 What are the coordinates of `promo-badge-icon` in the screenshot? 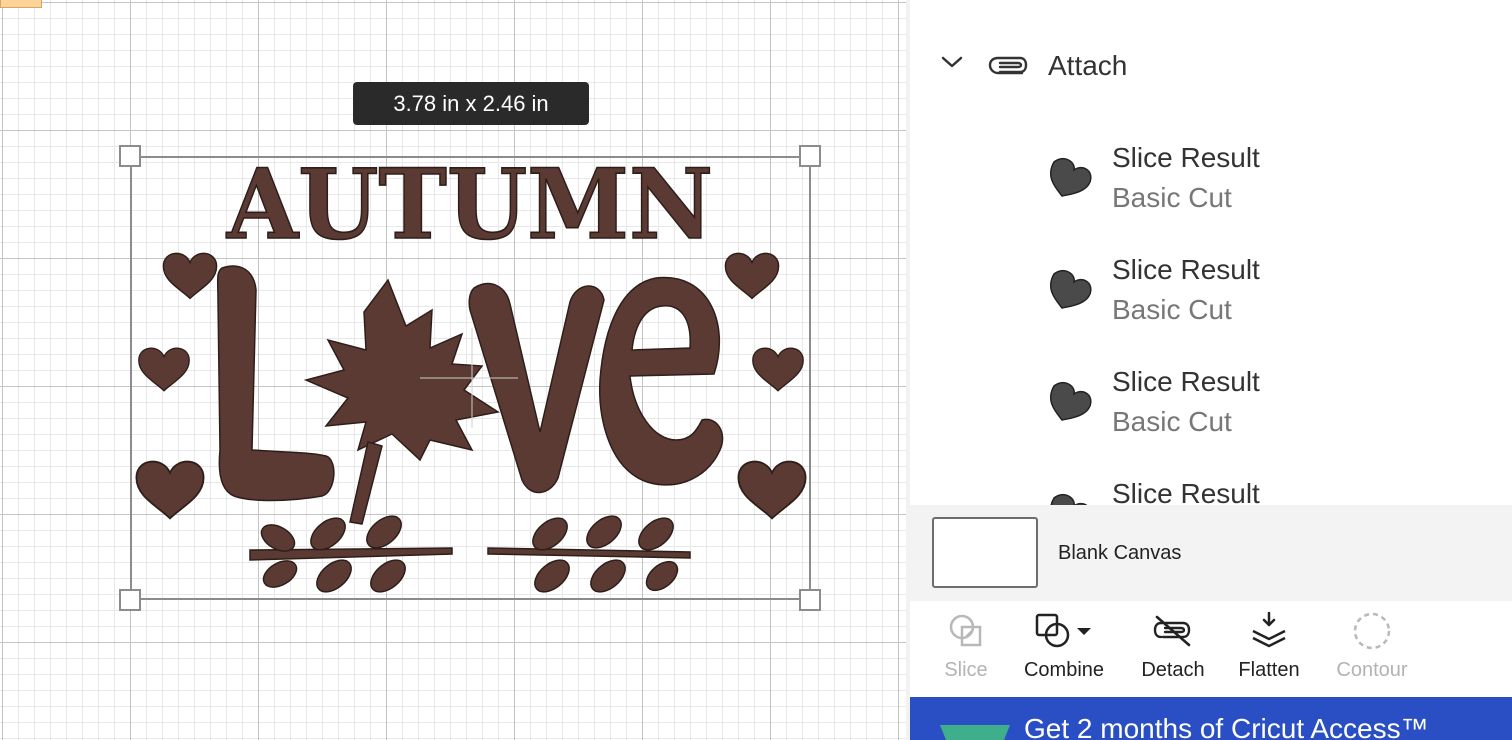 It's located at (975, 732).